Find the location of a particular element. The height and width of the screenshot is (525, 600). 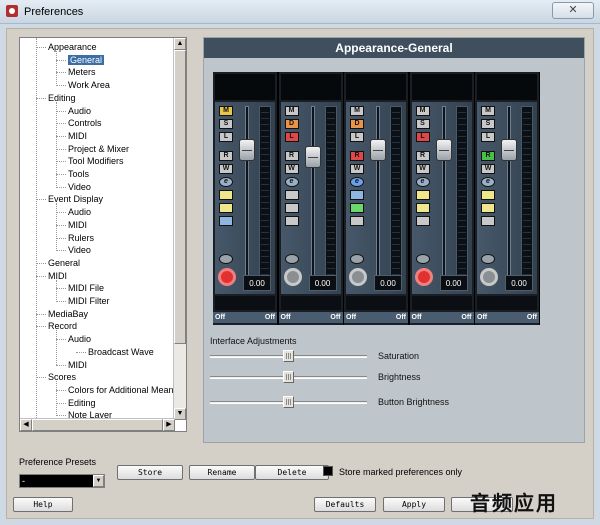

store-marked-checkbox is located at coordinates (328, 471).